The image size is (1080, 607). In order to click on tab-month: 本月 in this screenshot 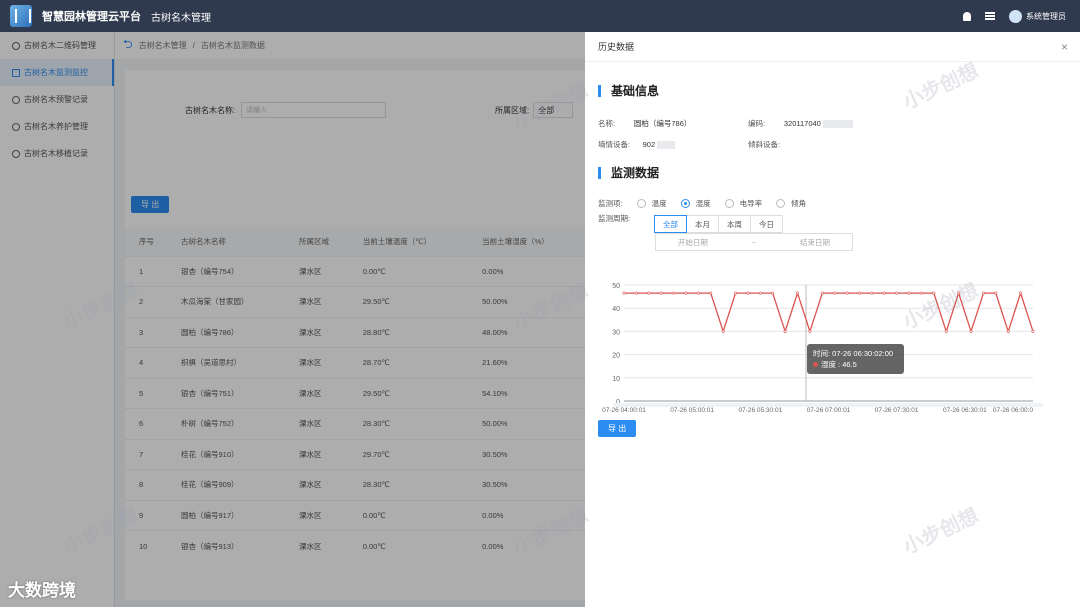, I will do `click(702, 224)`.